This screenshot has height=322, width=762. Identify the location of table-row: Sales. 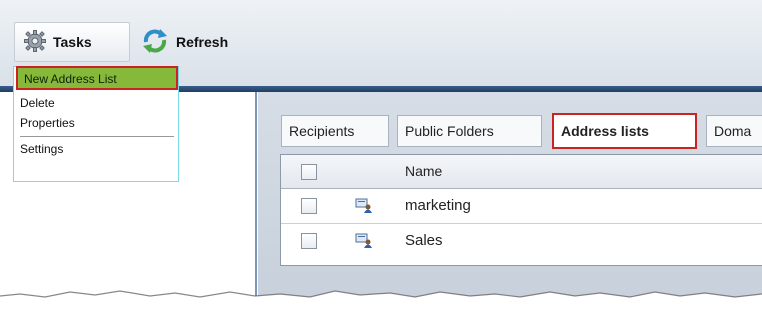
(521, 245).